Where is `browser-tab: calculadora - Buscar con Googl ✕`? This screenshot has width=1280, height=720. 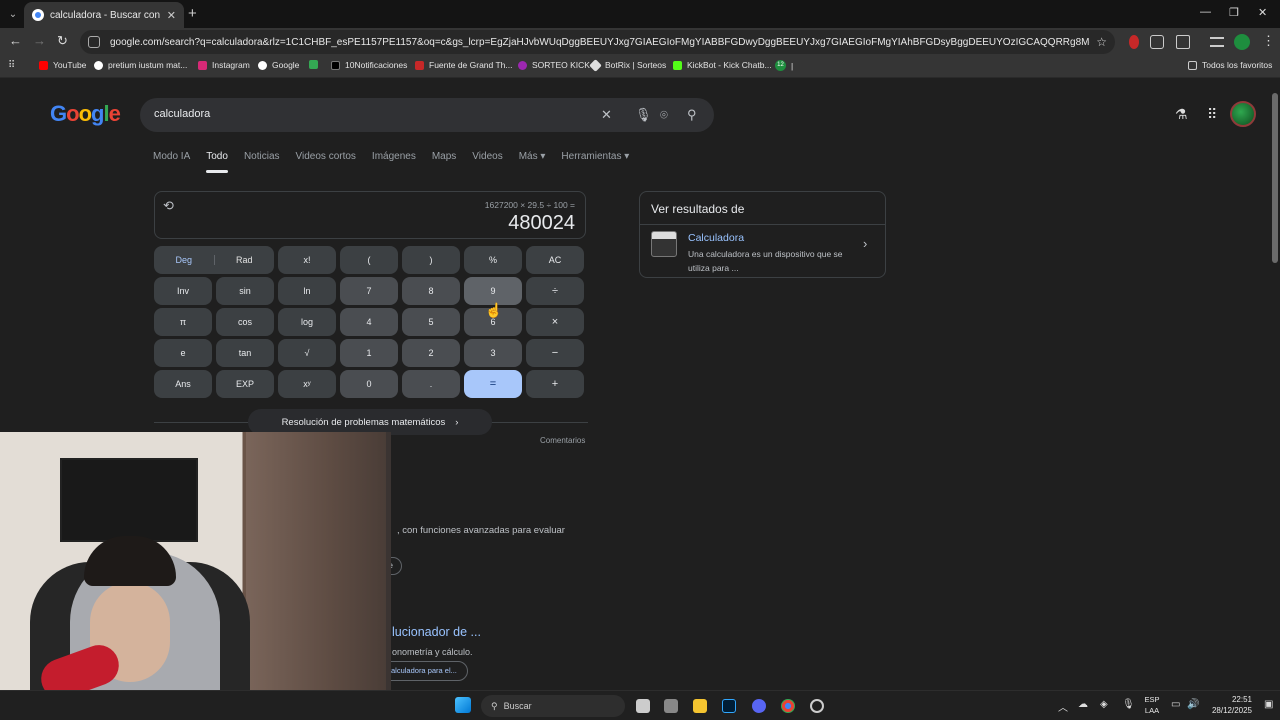
browser-tab: calculadora - Buscar con Googl ✕ is located at coordinates (104, 15).